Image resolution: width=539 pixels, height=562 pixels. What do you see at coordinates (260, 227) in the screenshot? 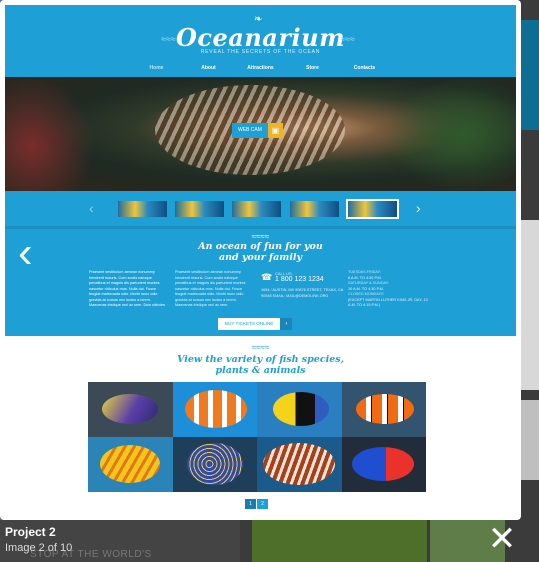
I see `section-divider` at bounding box center [260, 227].